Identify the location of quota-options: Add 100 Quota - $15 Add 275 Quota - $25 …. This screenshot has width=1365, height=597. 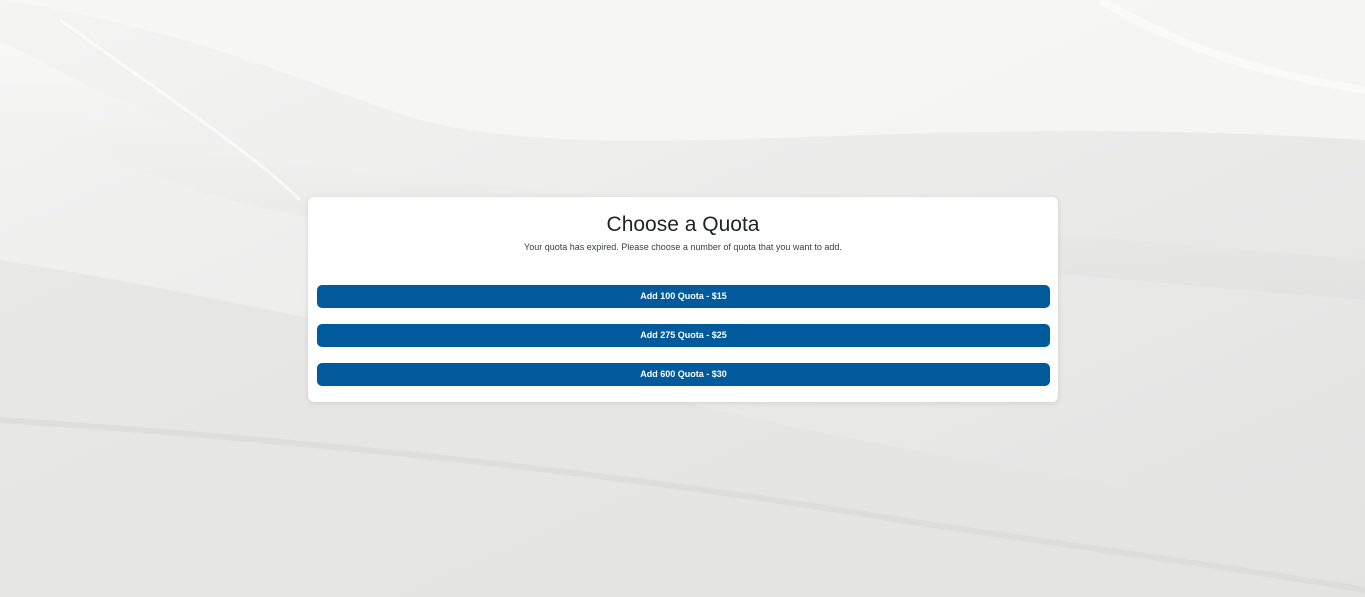
(683, 343).